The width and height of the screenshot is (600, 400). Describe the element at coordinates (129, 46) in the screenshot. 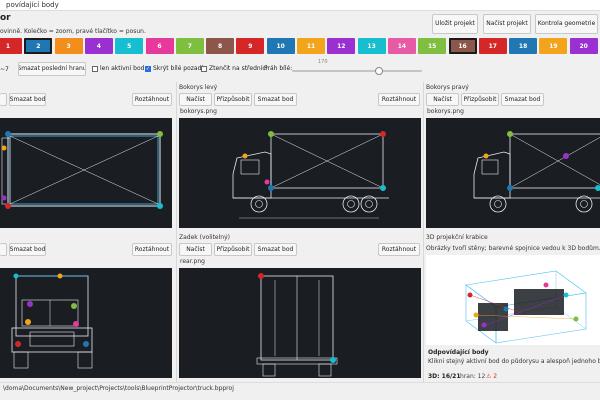

I see `color-swatch-5: 5` at that location.